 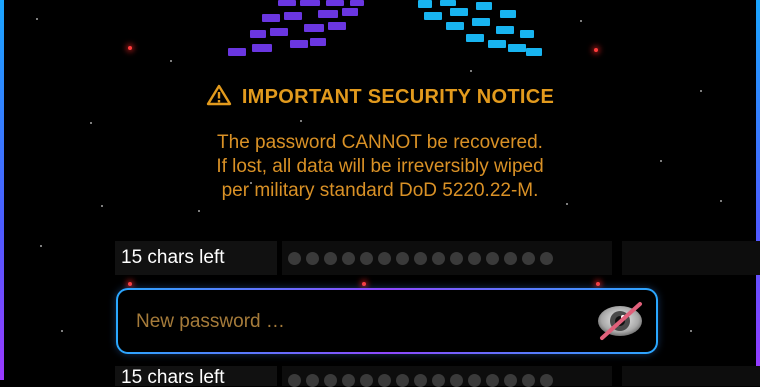 What do you see at coordinates (356, 322) in the screenshot?
I see `new-password-input` at bounding box center [356, 322].